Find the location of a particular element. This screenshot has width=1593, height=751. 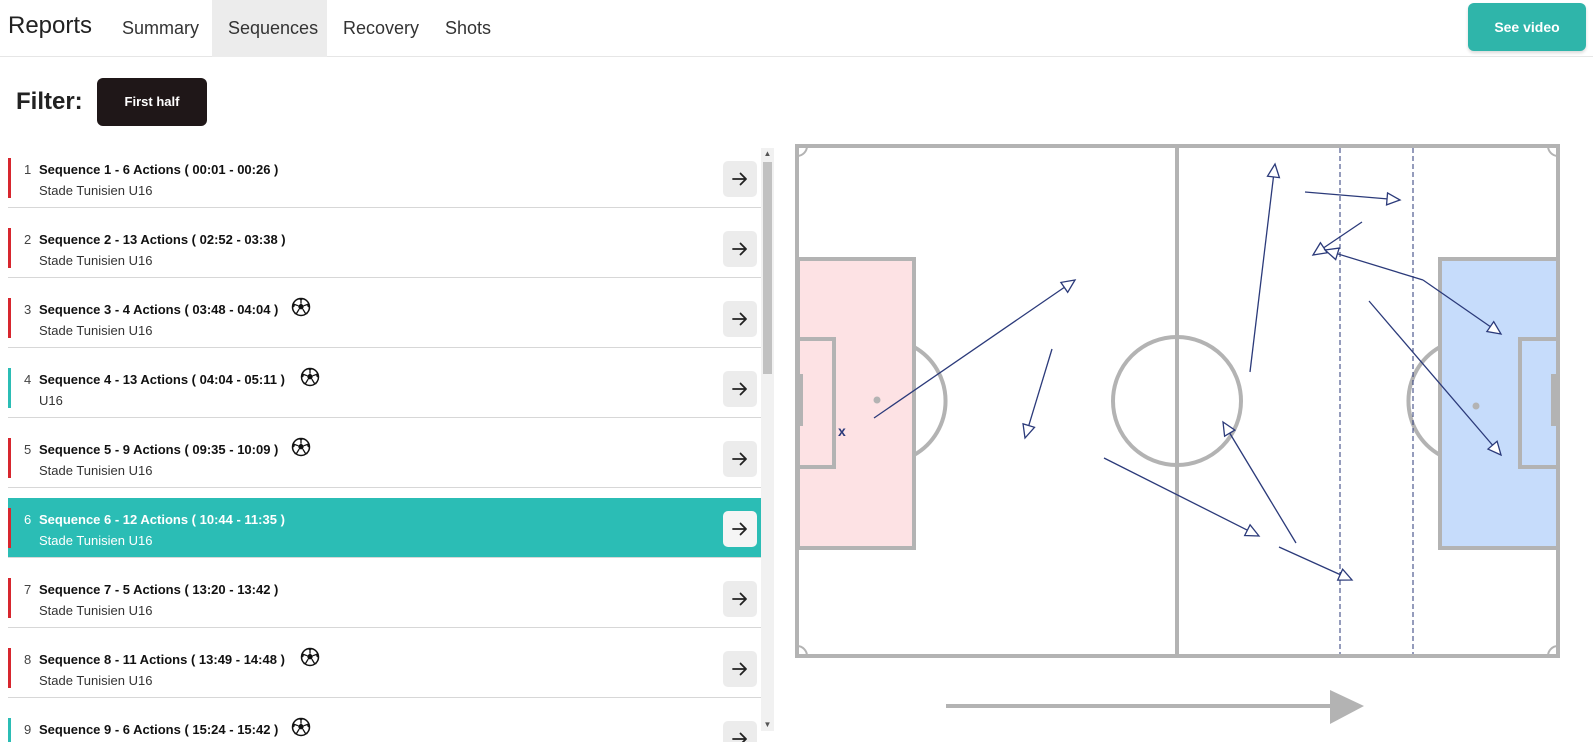

sequence-title: Sequence 9 - 6 Actions ( 15:24 - 15:42 ) is located at coordinates (159, 729).